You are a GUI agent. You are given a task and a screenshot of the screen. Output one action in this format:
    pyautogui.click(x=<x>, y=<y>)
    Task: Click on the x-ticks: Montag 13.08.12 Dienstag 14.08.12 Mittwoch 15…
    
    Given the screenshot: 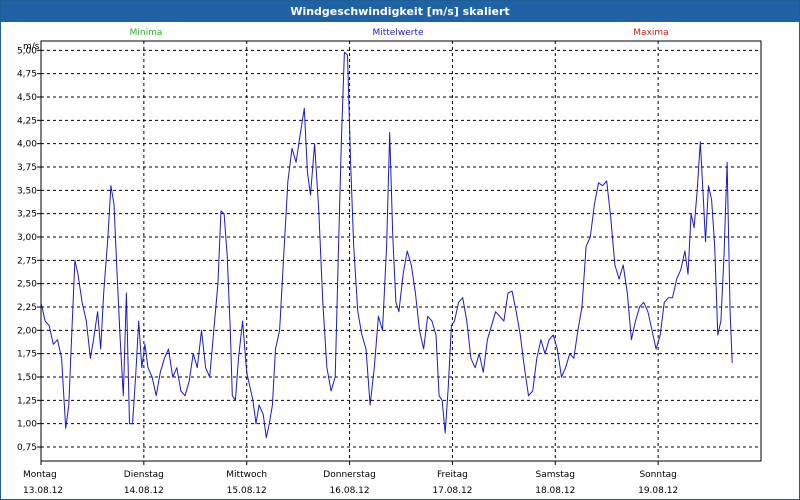 What is the action you would take?
    pyautogui.click(x=350, y=478)
    